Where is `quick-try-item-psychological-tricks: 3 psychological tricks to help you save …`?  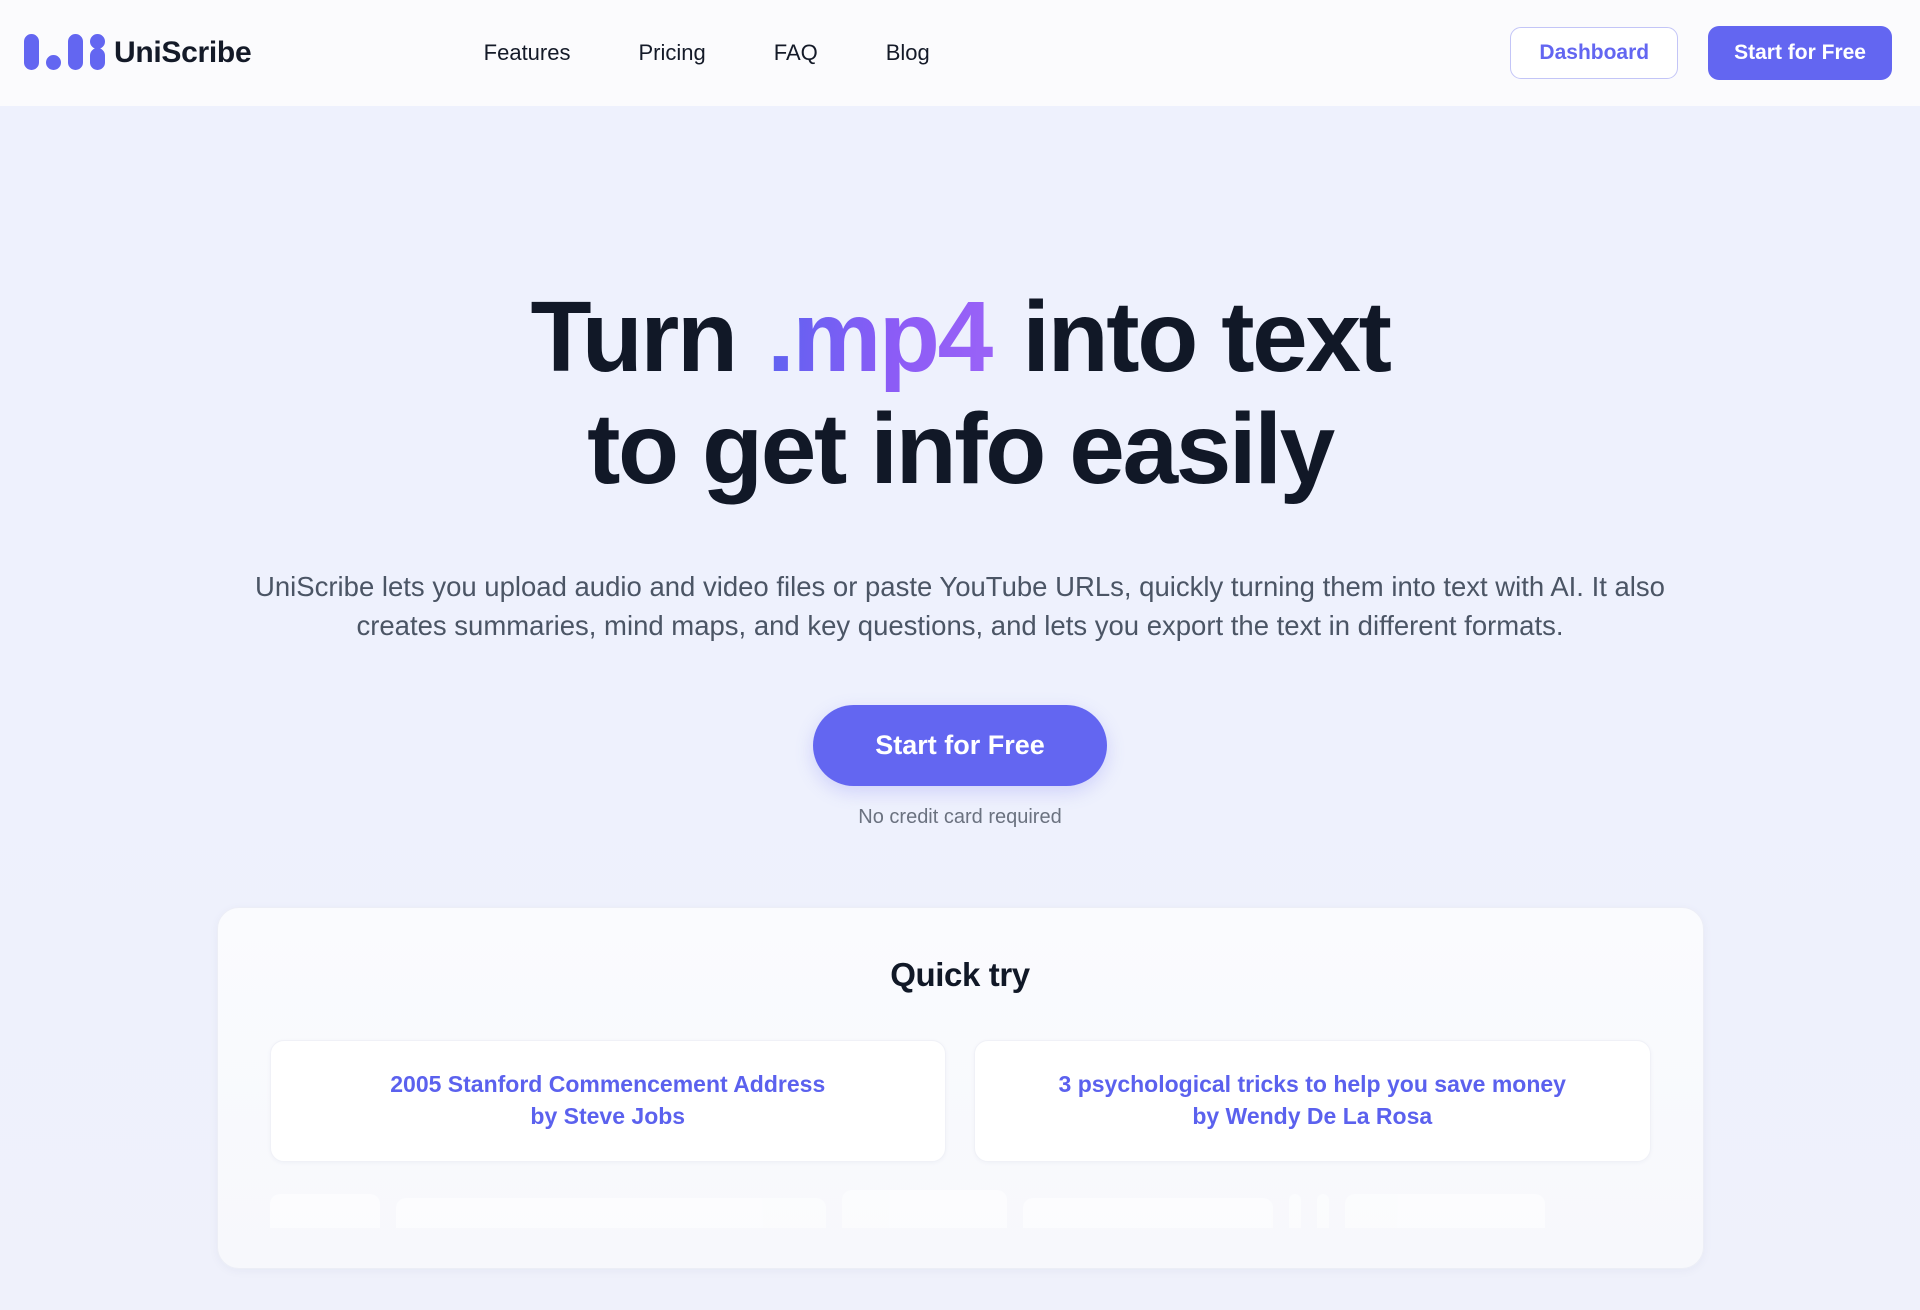
quick-try-item-psychological-tricks: 3 psychological tricks to help you save … is located at coordinates (1312, 1101).